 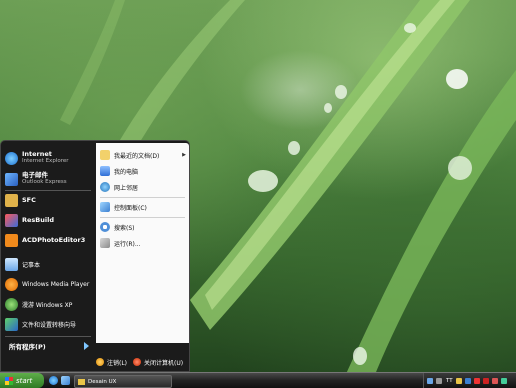 I want to click on my-computer: 我的电脑, so click(x=143, y=171).